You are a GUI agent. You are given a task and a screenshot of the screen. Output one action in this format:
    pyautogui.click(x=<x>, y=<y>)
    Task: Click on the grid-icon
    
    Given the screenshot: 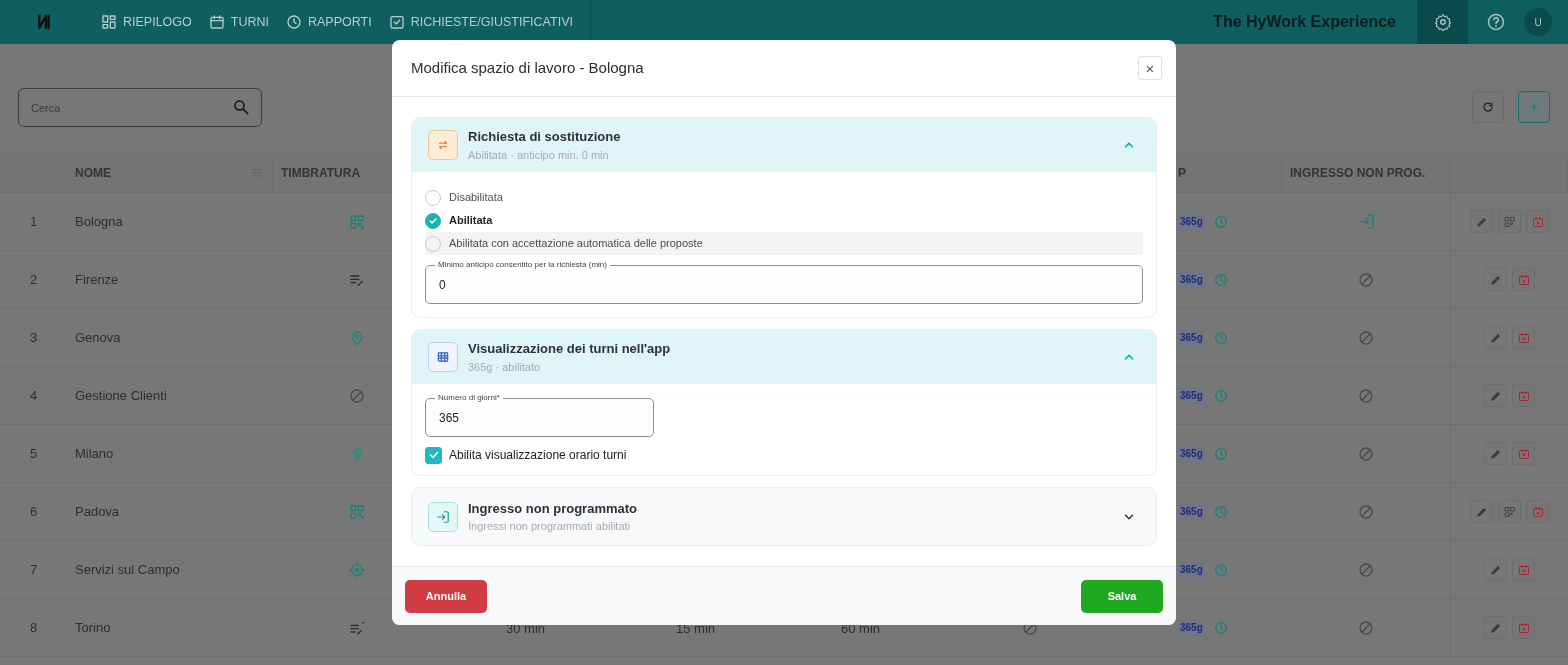 What is the action you would take?
    pyautogui.click(x=443, y=357)
    